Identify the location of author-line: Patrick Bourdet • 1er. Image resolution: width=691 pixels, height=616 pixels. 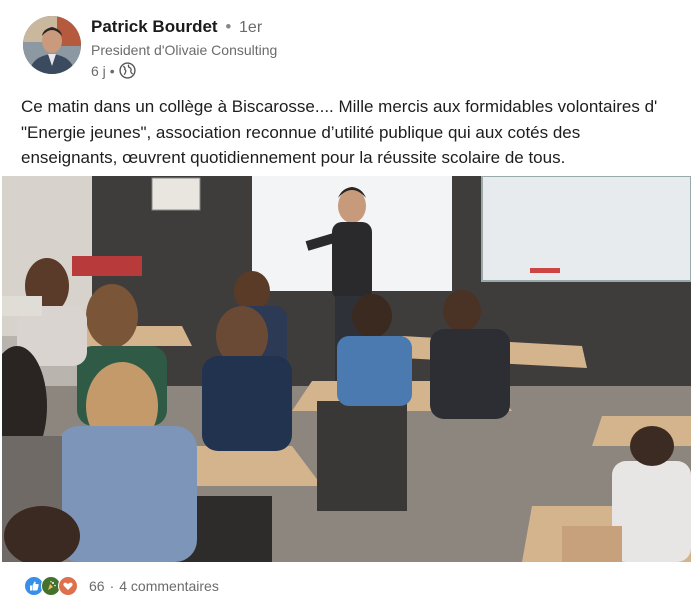
(176, 27).